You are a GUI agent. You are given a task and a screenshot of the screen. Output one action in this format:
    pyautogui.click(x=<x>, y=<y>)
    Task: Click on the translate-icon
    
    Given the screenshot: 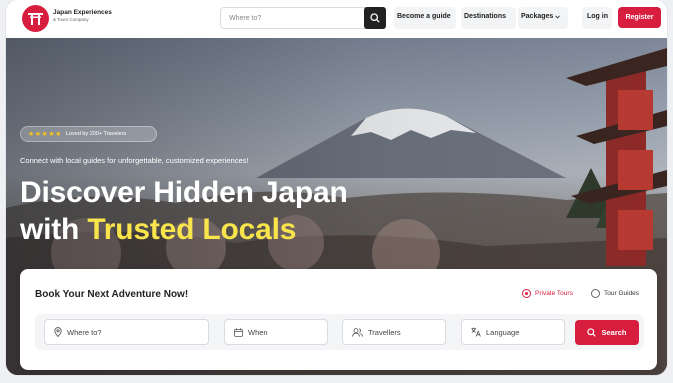 What is the action you would take?
    pyautogui.click(x=476, y=332)
    